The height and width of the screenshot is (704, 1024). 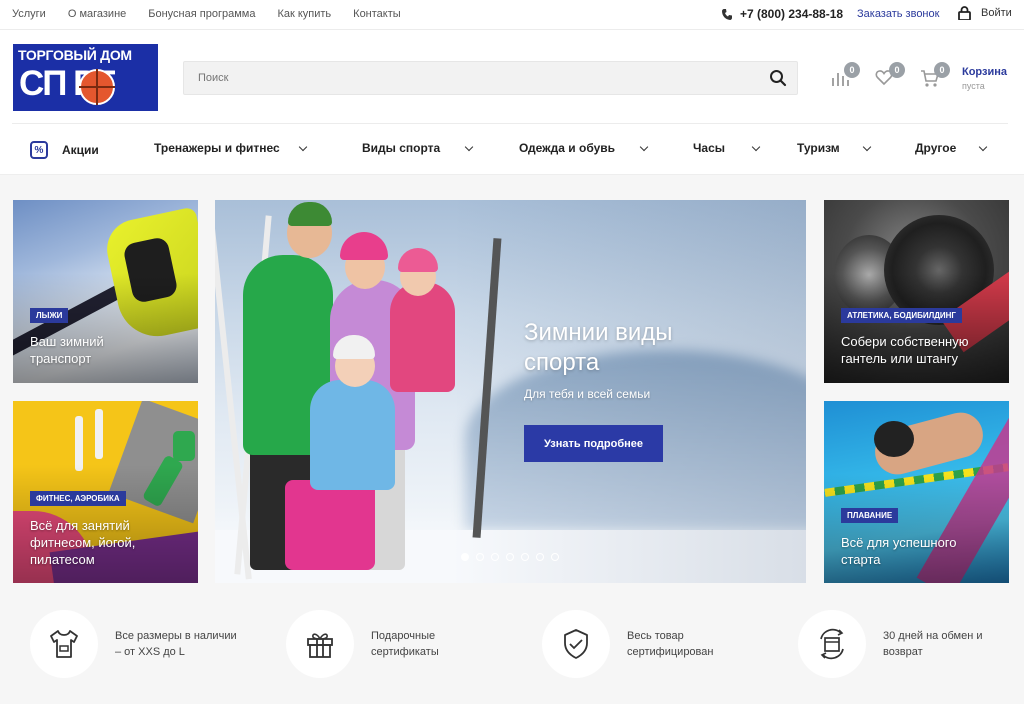 I want to click on phone-number: +7 (800) 234-88-18, so click(x=792, y=14).